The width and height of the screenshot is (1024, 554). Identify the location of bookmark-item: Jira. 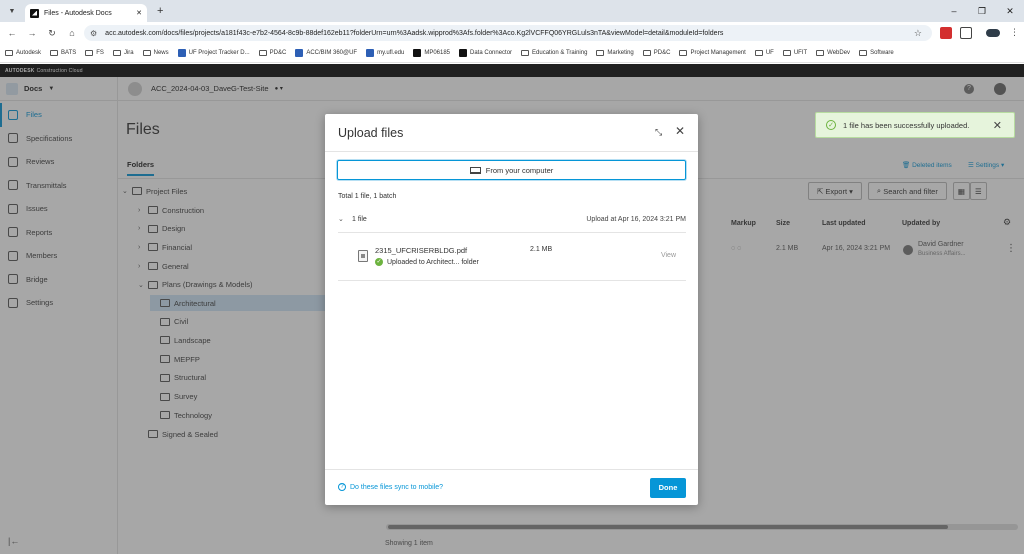
(123, 53).